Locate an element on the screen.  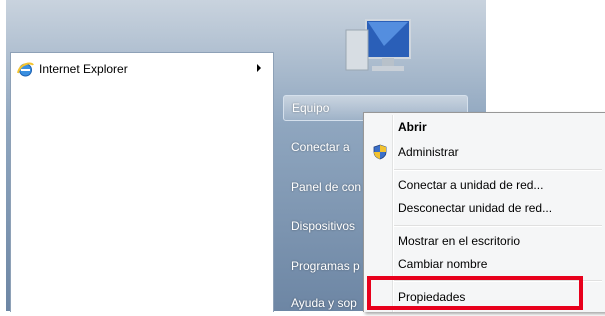
menu-item-label: Cambiar nombre is located at coordinates (443, 264).